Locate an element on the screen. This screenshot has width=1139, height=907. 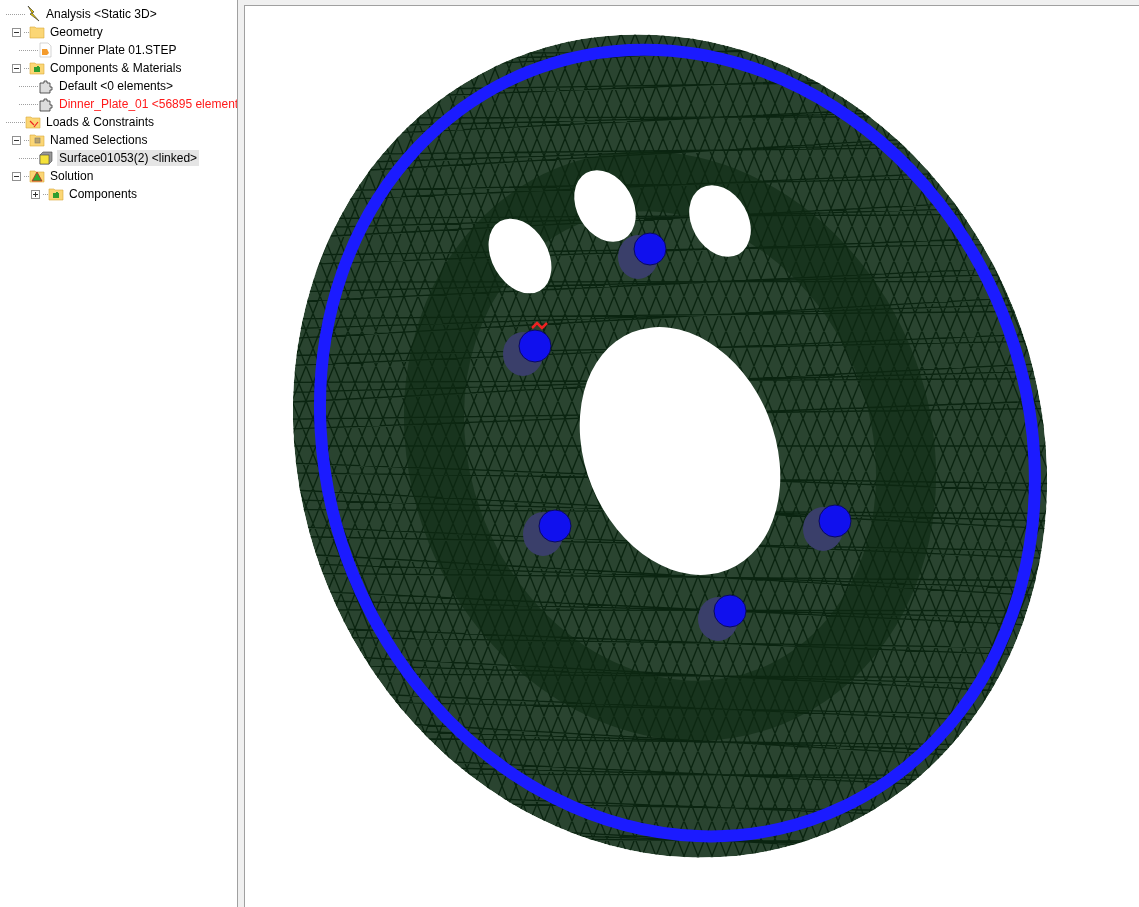
tree-item: Dinner Plate 01.STEP is located at coordinates (118, 50).